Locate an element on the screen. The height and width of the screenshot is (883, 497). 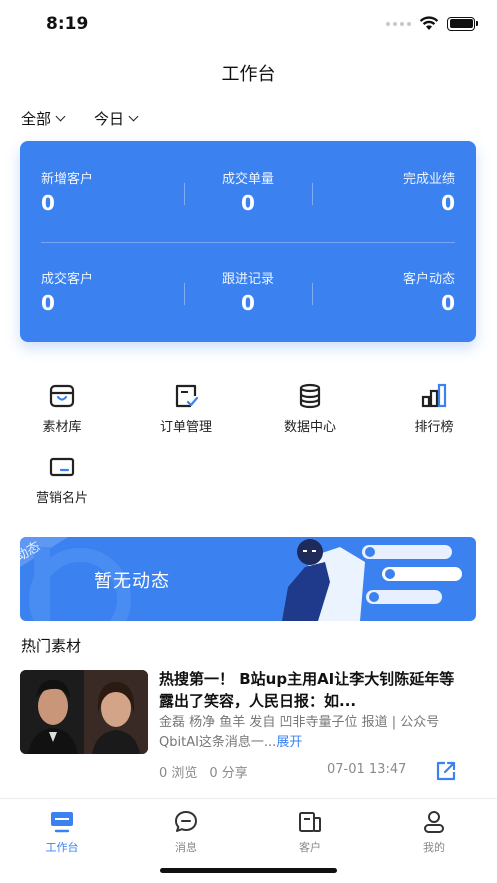
page-title: 工作台 is located at coordinates (248, 74).